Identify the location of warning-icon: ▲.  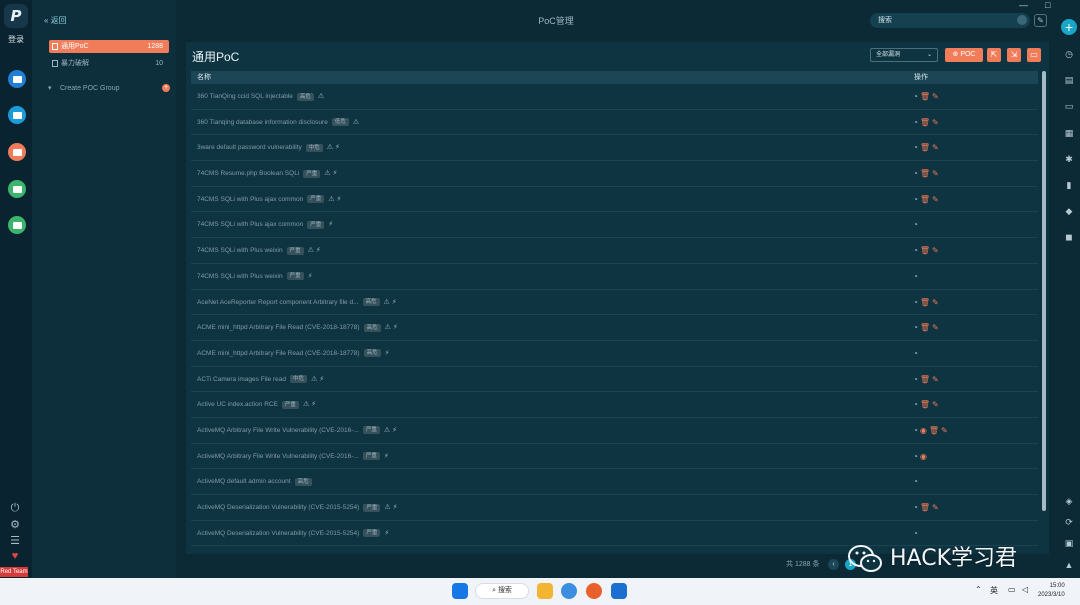
(1069, 565).